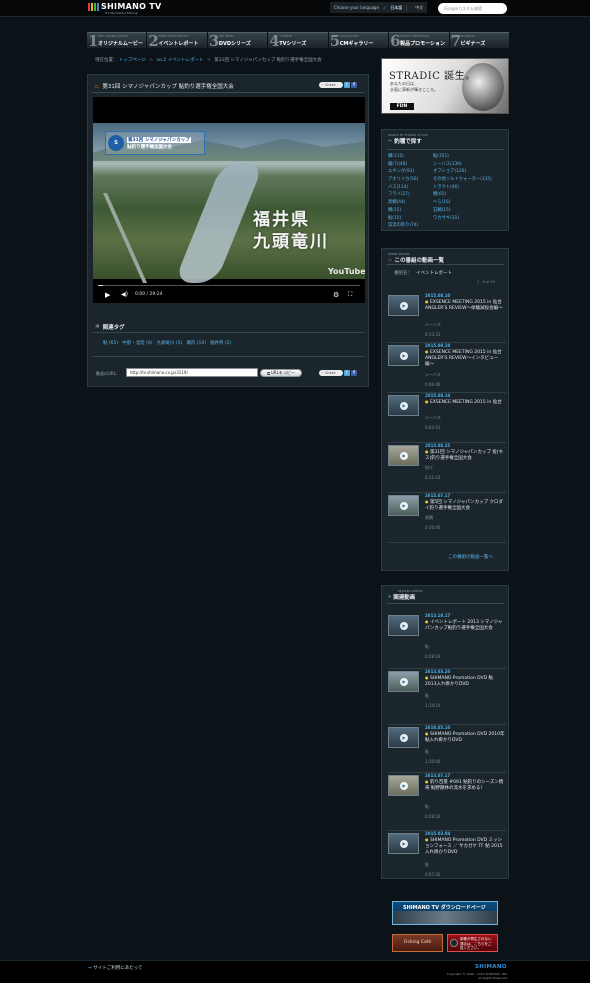  What do you see at coordinates (470, 557) in the screenshot?
I see `program-videos-more-link: この番組の動画一覧へ` at bounding box center [470, 557].